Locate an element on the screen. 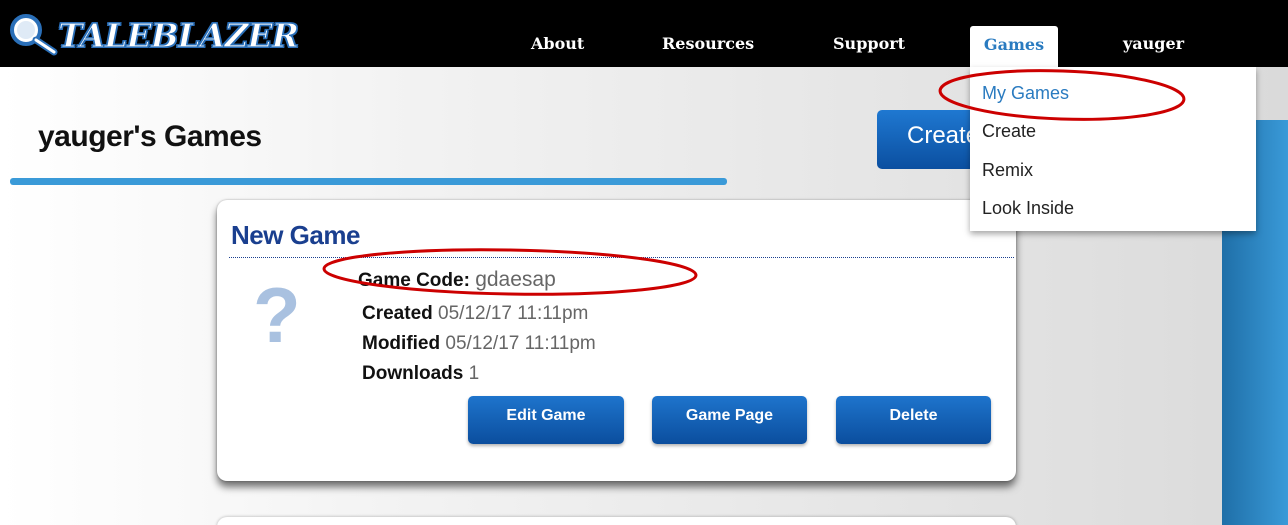  created-label: Created is located at coordinates (397, 313).